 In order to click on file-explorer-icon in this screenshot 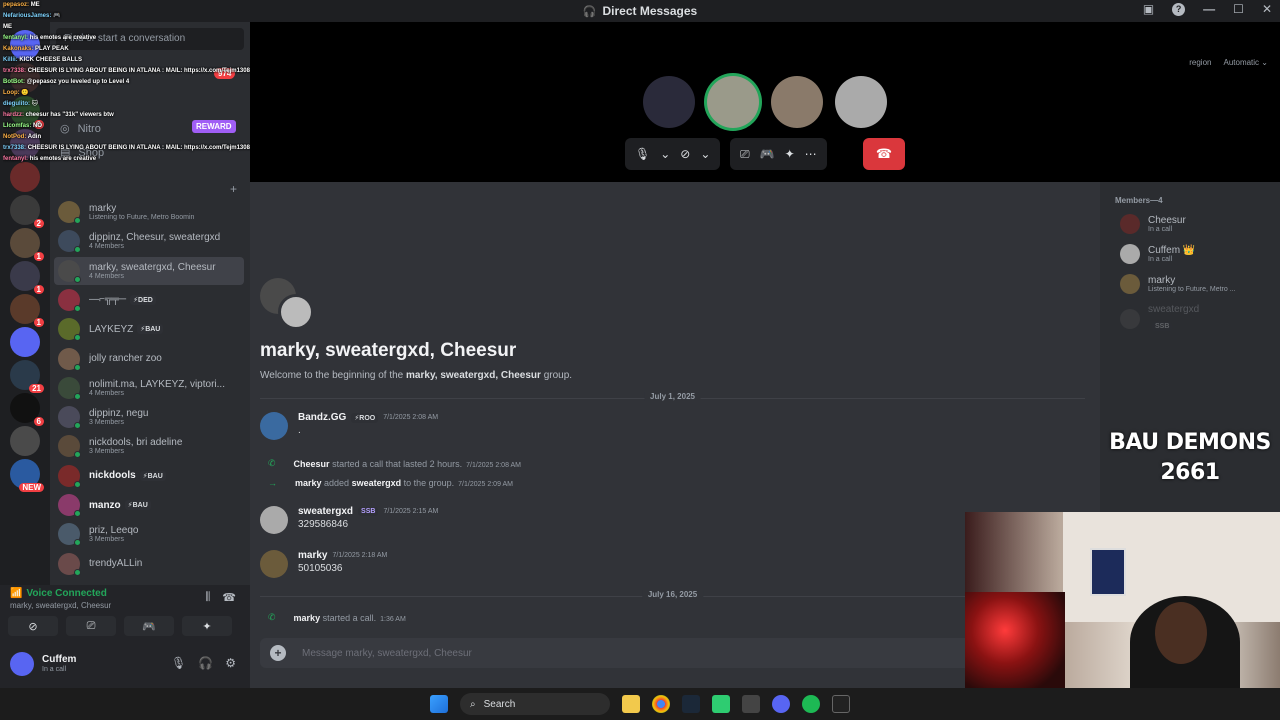, I will do `click(631, 704)`.